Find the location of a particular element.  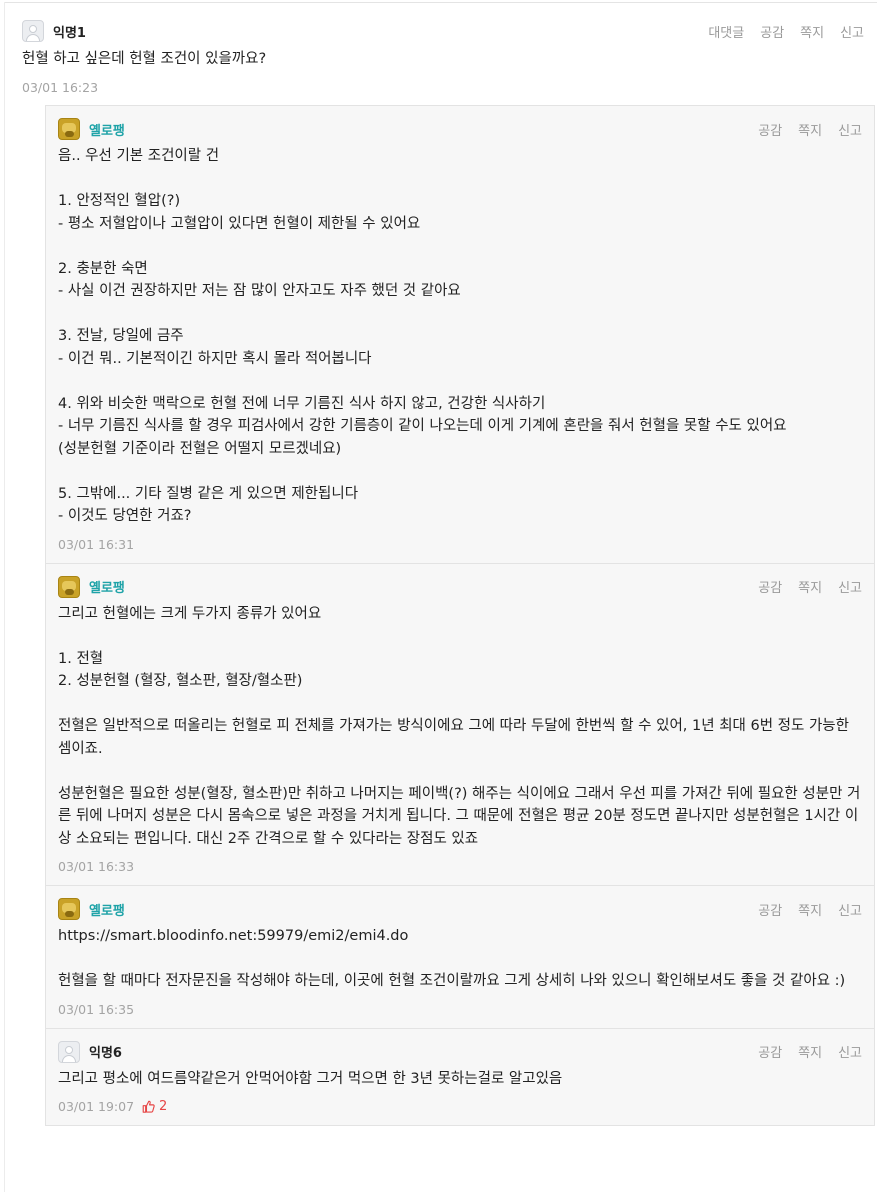

thumbs-up-icon is located at coordinates (148, 1106).